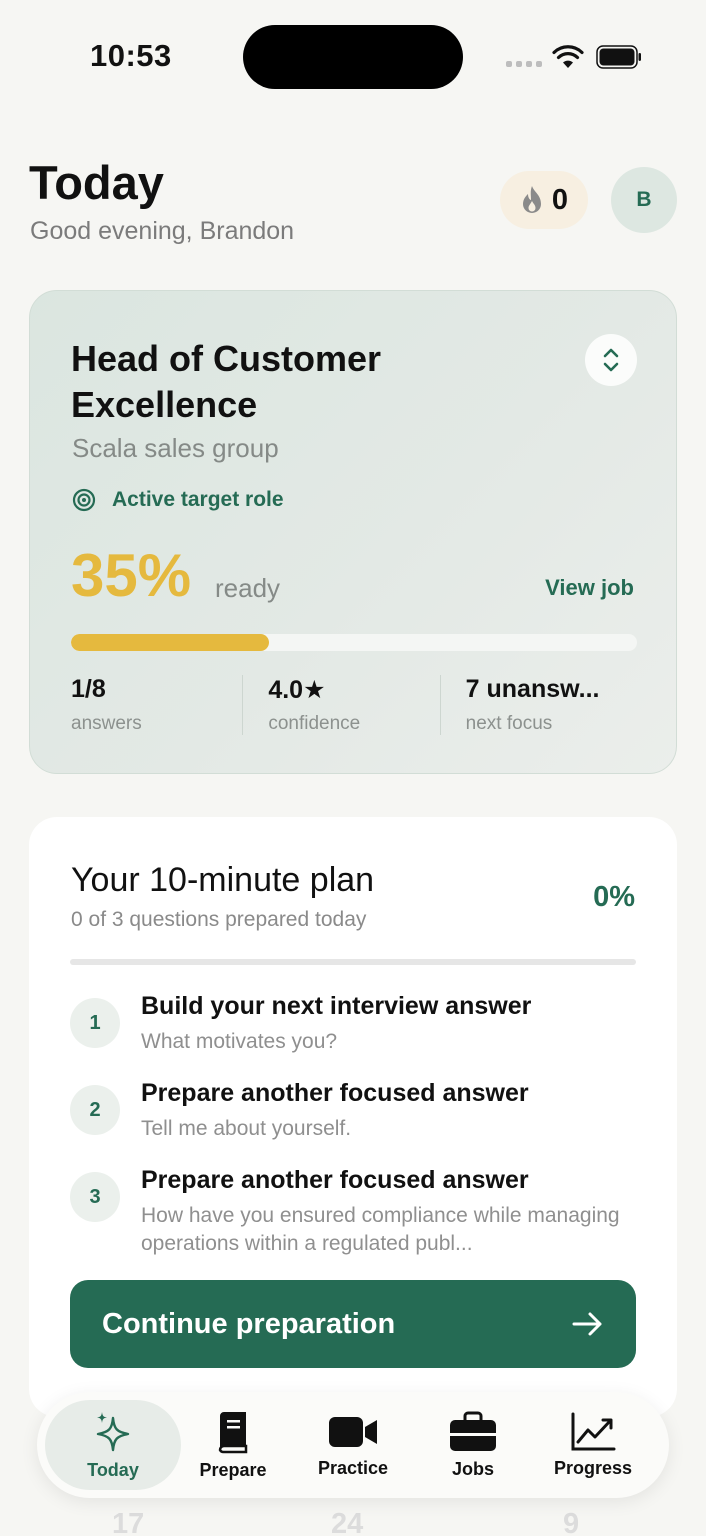 The height and width of the screenshot is (1536, 706). I want to click on status-time: 10:53, so click(131, 55).